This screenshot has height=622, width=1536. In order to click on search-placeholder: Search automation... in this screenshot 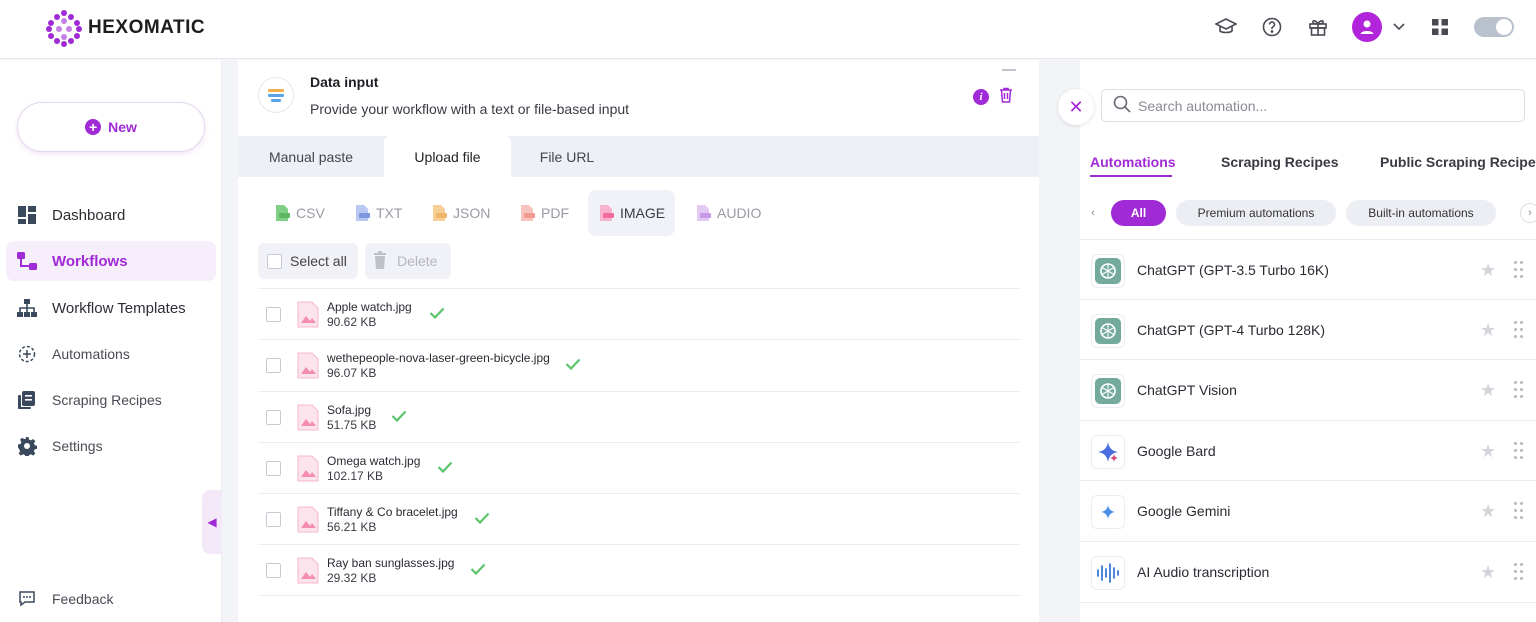, I will do `click(1203, 105)`.